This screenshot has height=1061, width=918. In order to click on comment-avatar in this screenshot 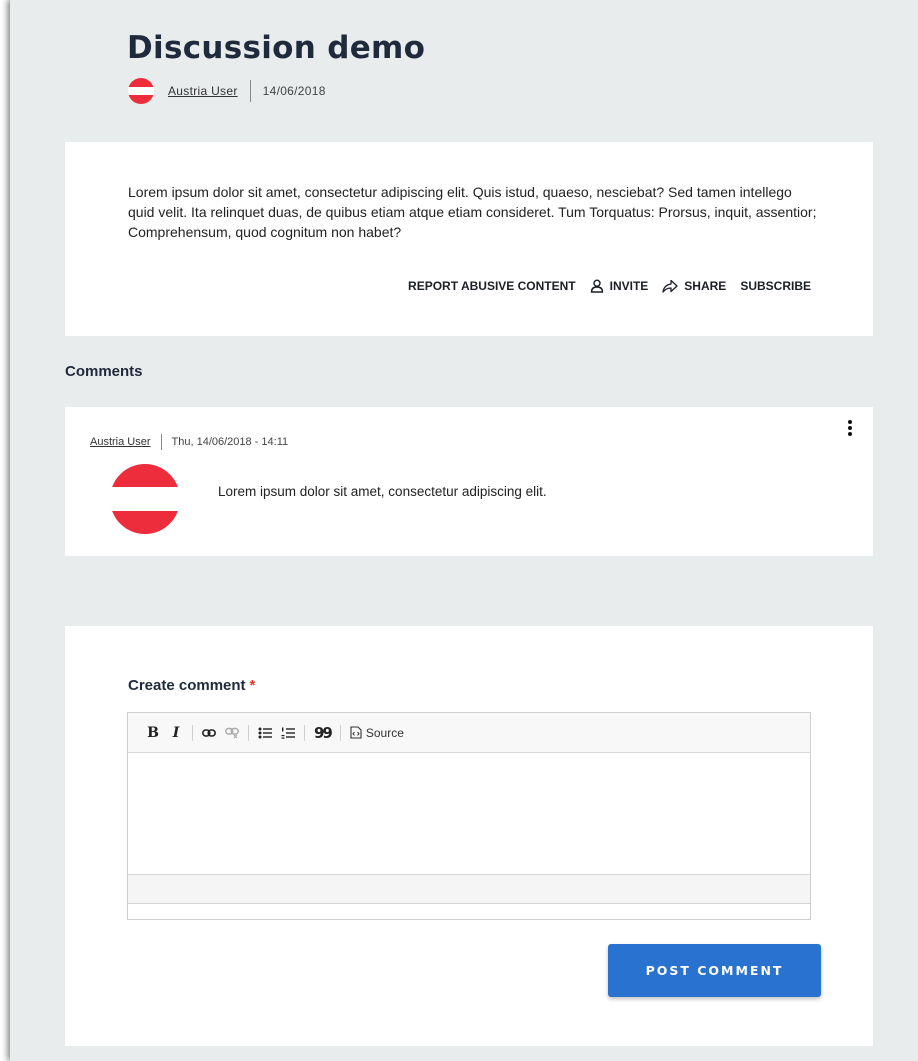, I will do `click(145, 499)`.